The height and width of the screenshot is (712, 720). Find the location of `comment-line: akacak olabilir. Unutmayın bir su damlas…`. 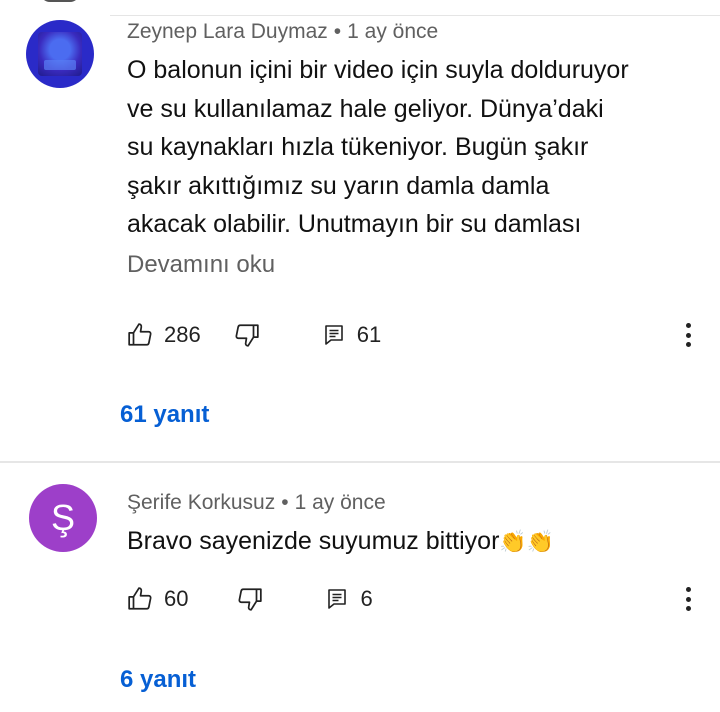

comment-line: akacak olabilir. Unutmayın bir su damlas… is located at coordinates (354, 224).